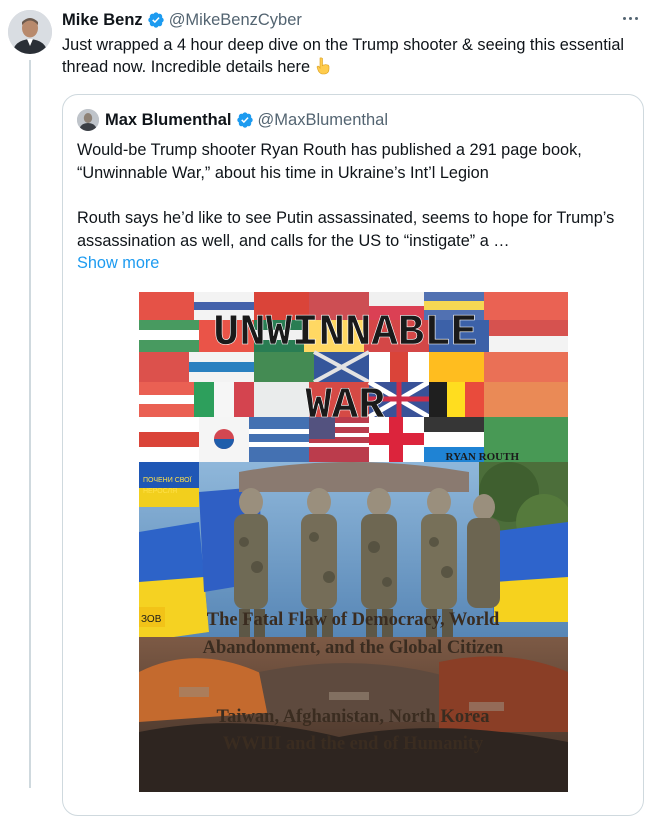 The height and width of the screenshot is (816, 656). Describe the element at coordinates (483, 457) in the screenshot. I see `book-author: RYAN ROUTH` at that location.